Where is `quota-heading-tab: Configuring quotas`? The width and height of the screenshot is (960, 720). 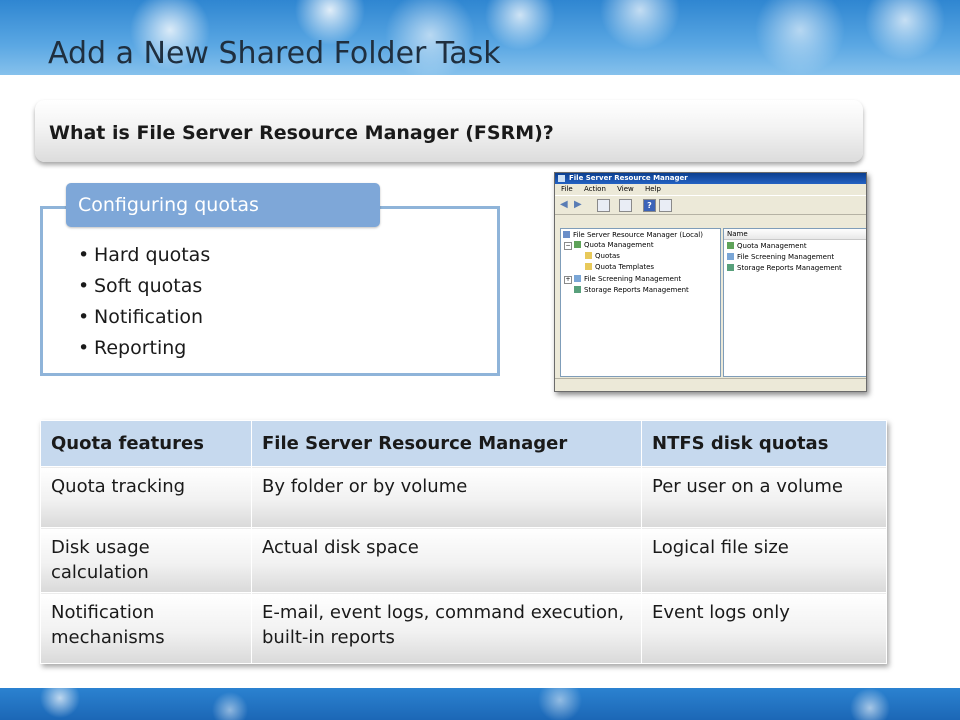
quota-heading-tab: Configuring quotas is located at coordinates (223, 205).